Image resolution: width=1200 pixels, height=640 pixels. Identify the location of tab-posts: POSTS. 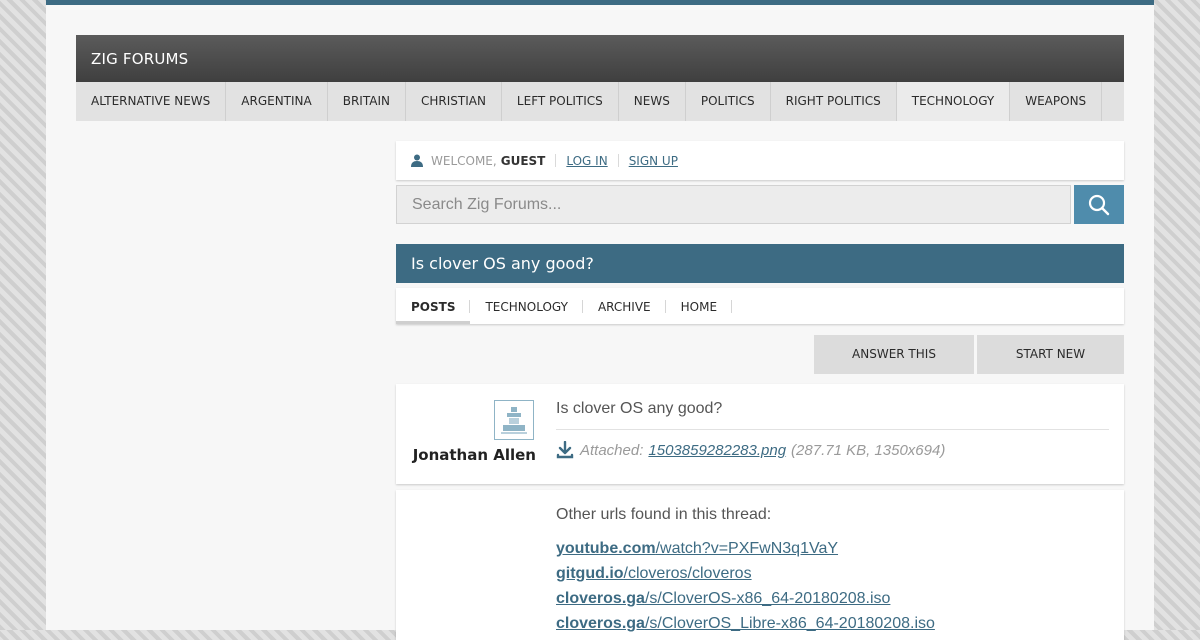
(433, 306).